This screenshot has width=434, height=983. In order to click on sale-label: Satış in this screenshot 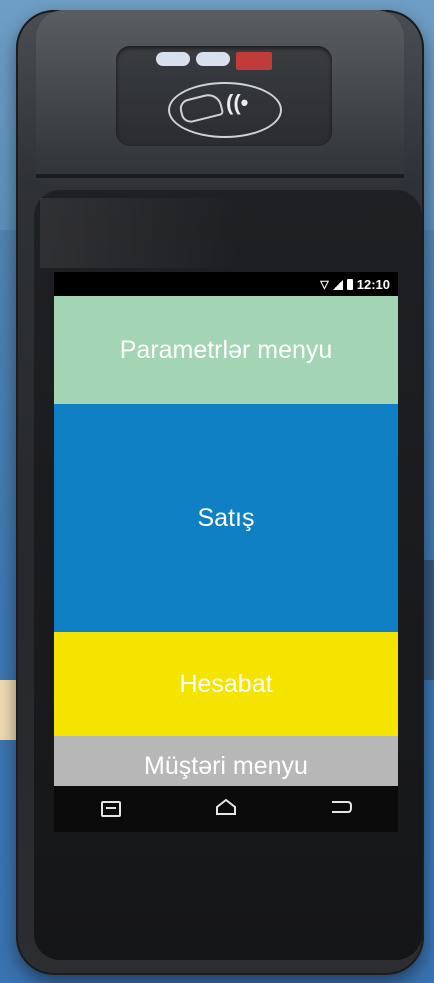, I will do `click(226, 517)`.